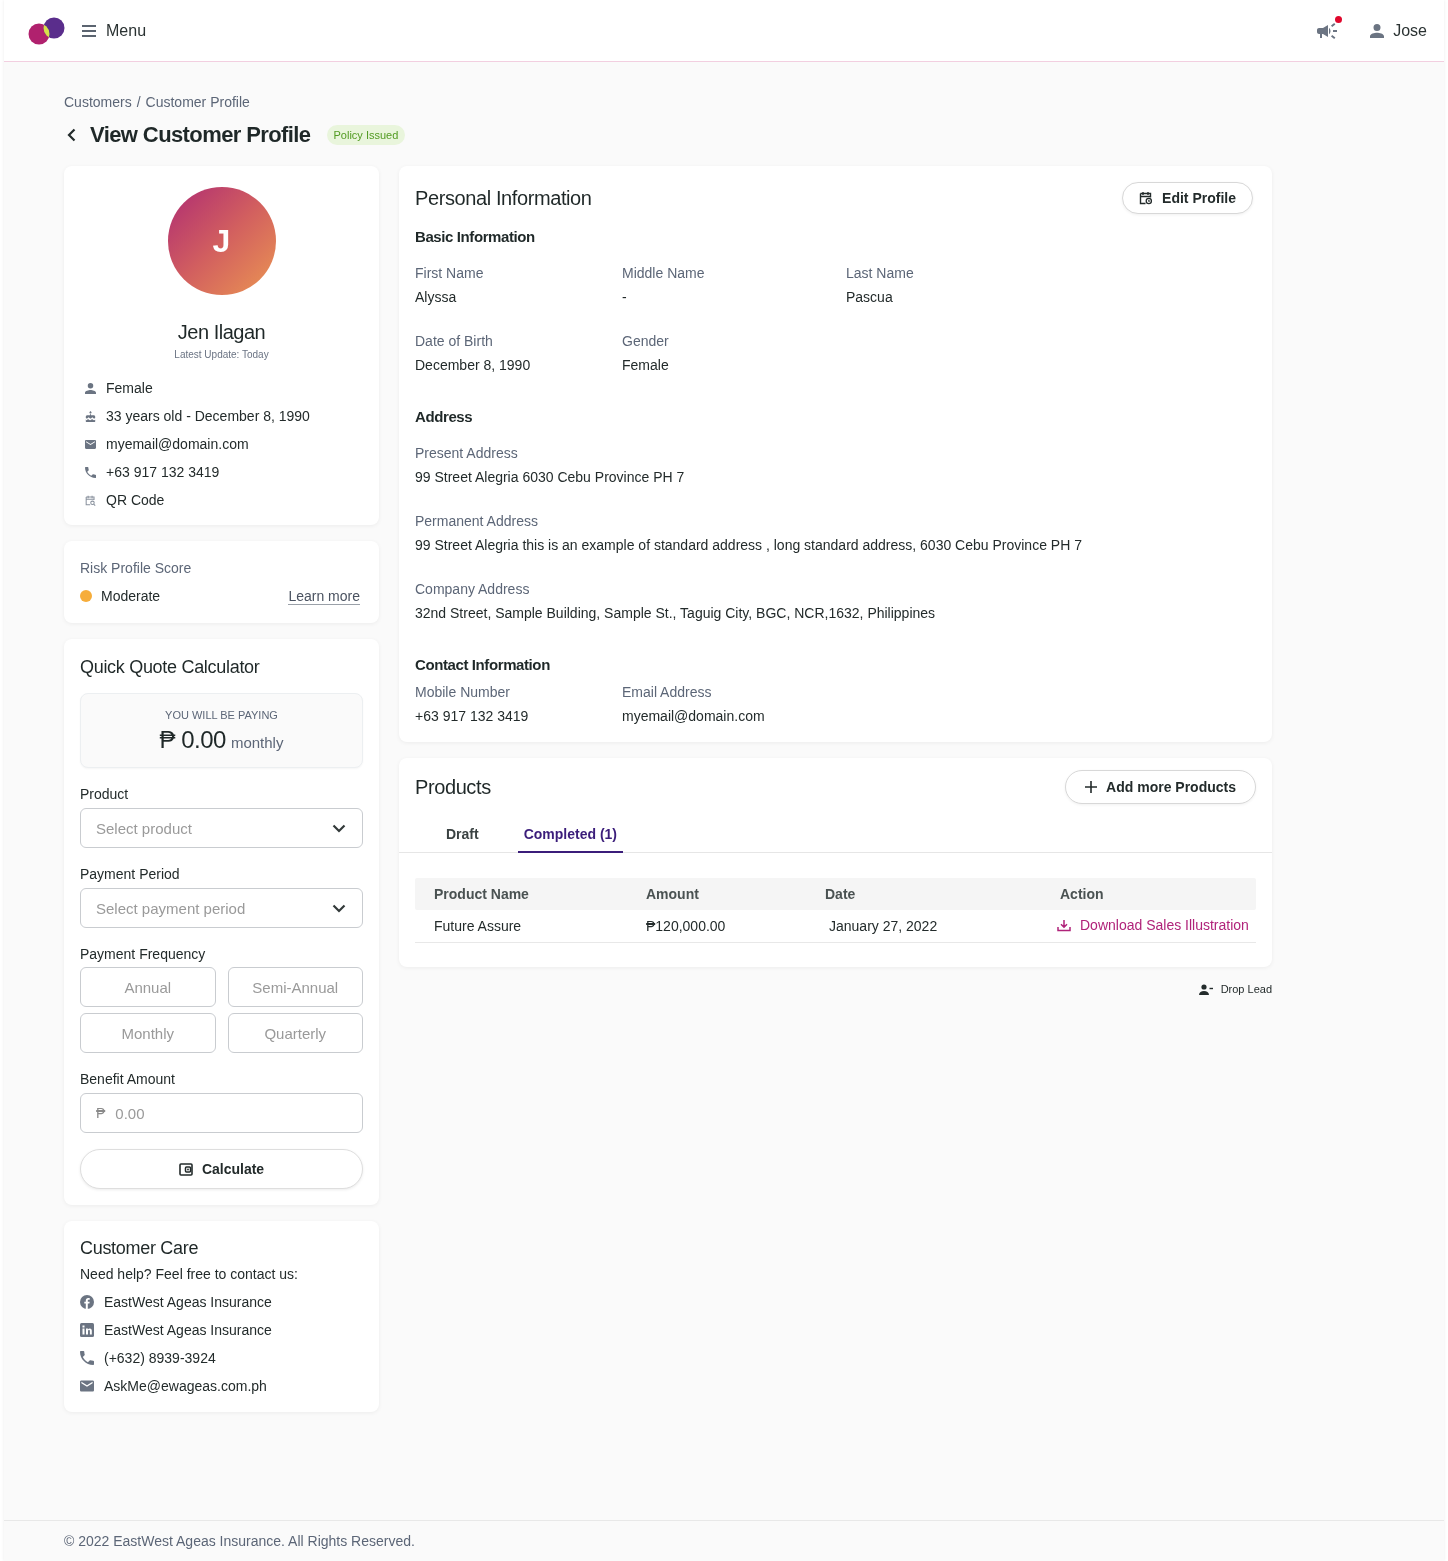 Image resolution: width=1448 pixels, height=1561 pixels. Describe the element at coordinates (475, 237) in the screenshot. I see `section-title: Basic Information` at that location.